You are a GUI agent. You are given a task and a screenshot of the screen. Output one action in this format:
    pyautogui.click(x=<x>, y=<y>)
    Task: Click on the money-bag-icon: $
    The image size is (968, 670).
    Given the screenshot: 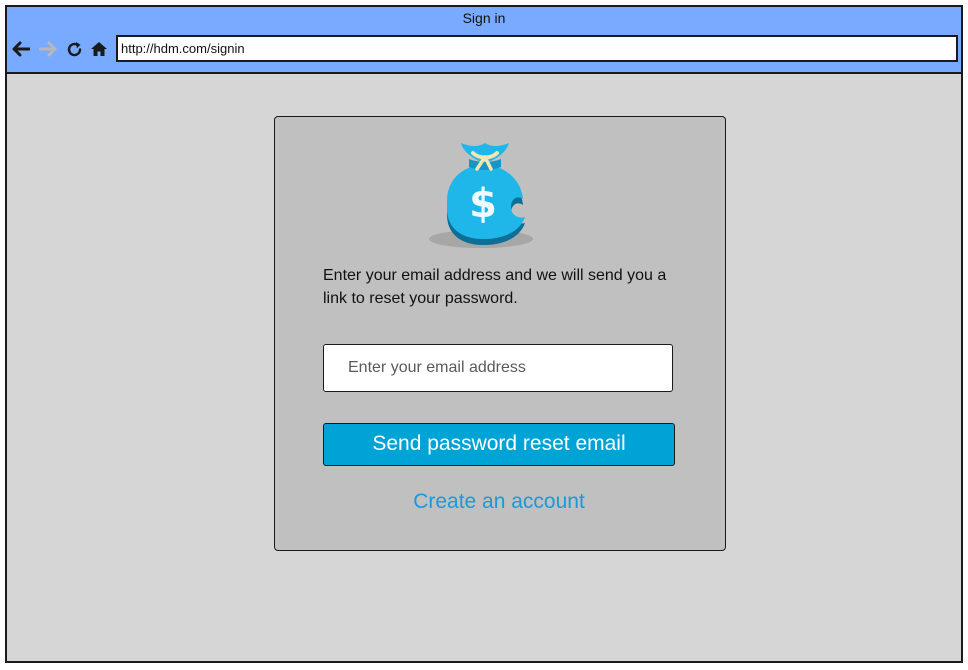 What is the action you would take?
    pyautogui.click(x=481, y=195)
    